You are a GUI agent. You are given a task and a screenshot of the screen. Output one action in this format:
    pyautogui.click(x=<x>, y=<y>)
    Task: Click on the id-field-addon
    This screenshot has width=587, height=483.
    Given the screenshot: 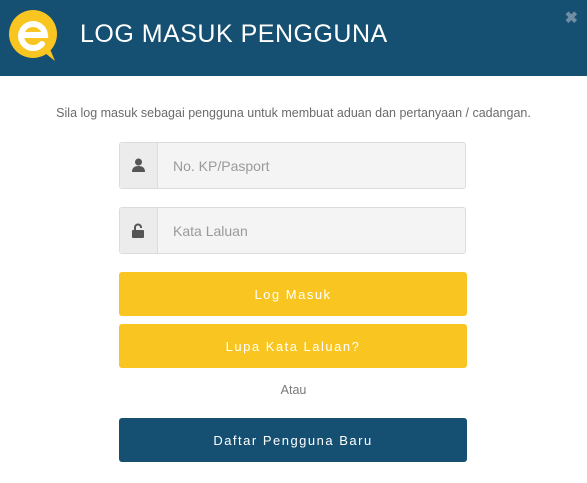 What is the action you would take?
    pyautogui.click(x=139, y=165)
    